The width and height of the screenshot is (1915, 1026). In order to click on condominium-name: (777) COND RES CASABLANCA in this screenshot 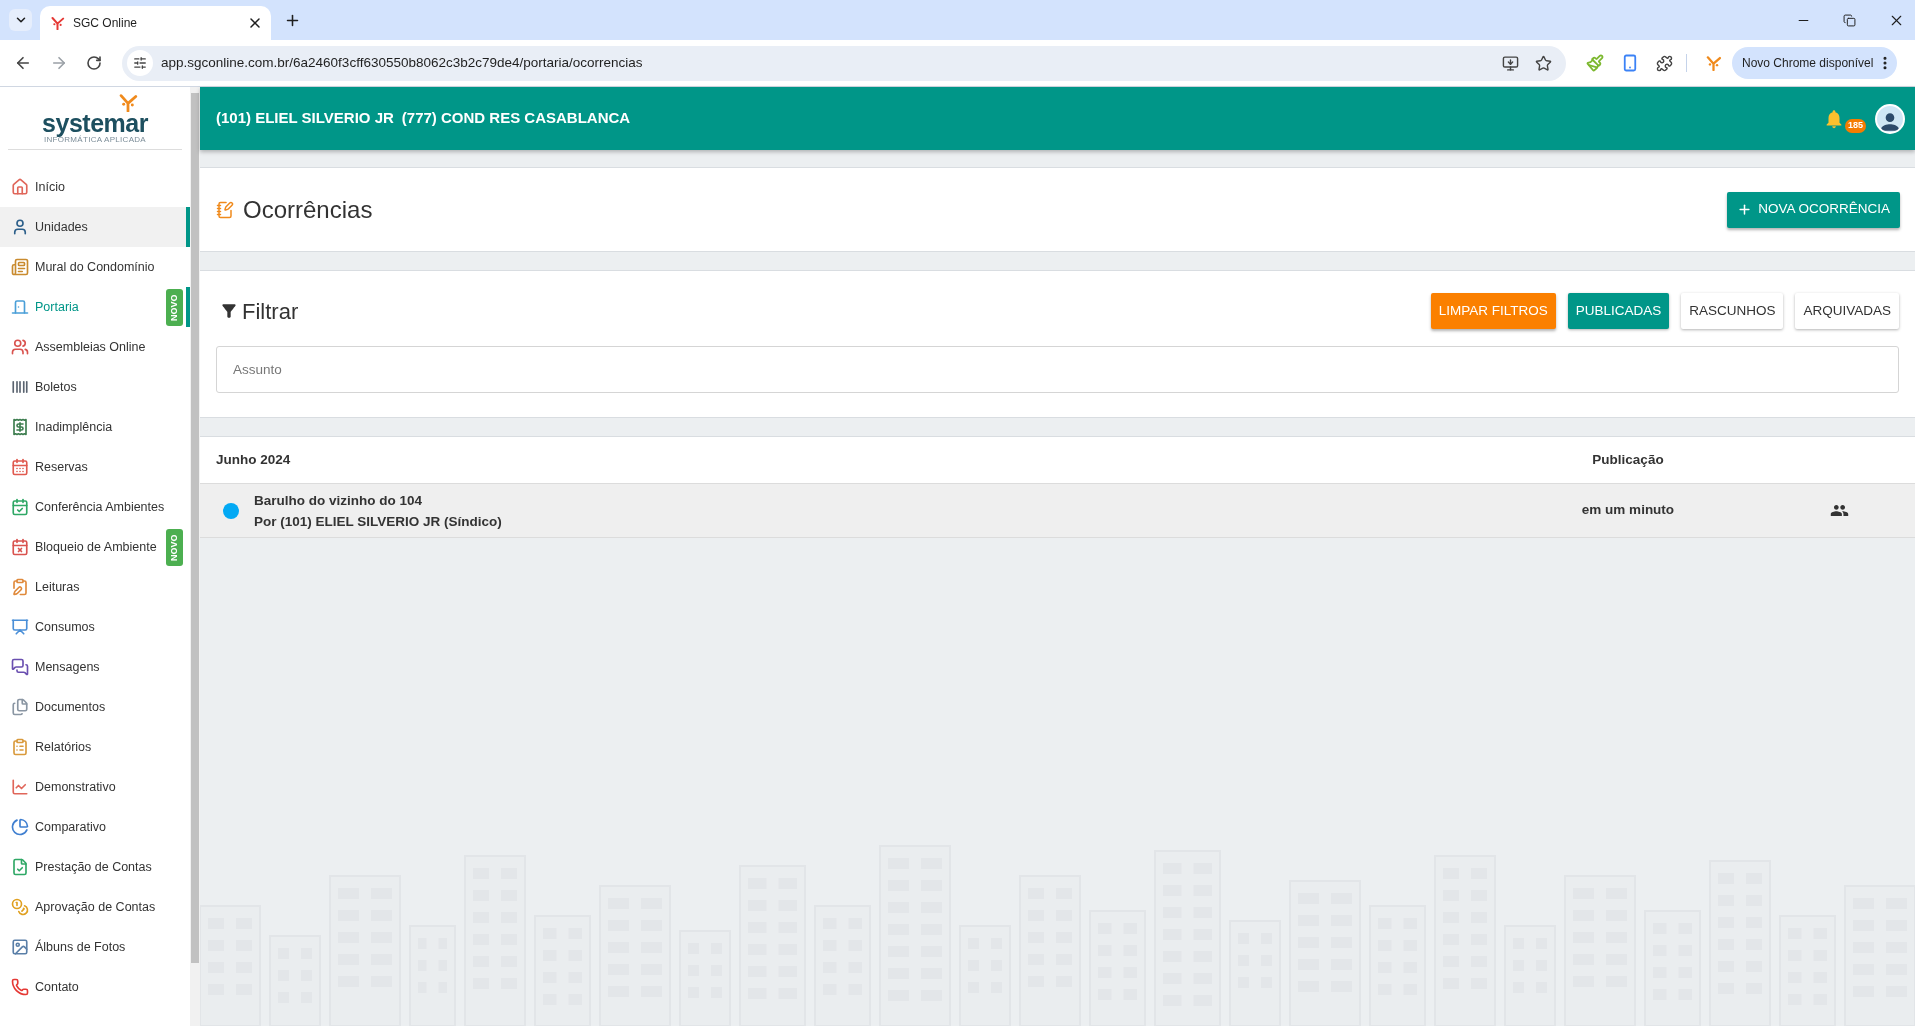, I will do `click(516, 118)`.